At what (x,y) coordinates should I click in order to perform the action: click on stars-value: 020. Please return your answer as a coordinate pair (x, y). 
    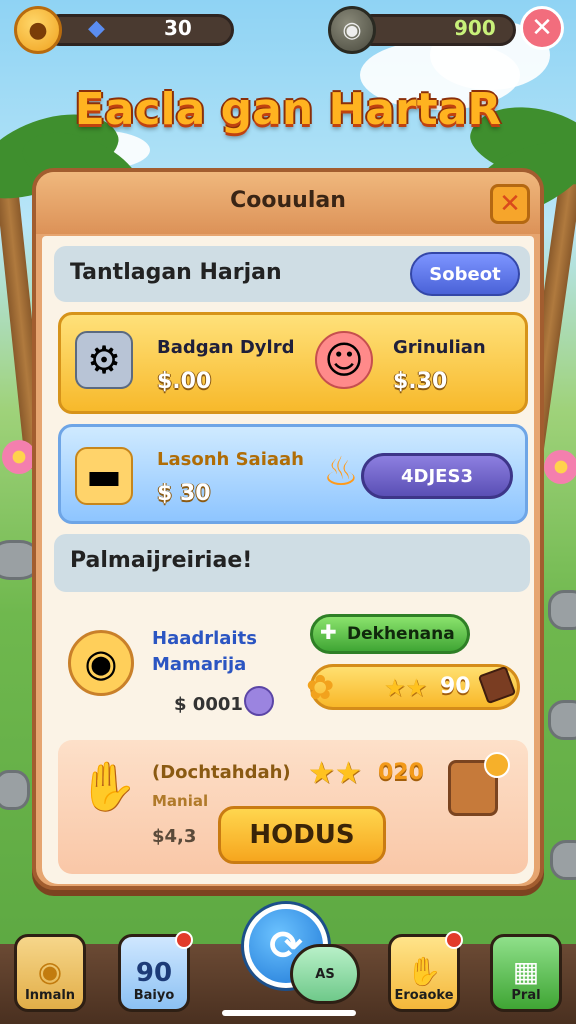
    Looking at the image, I should click on (401, 772).